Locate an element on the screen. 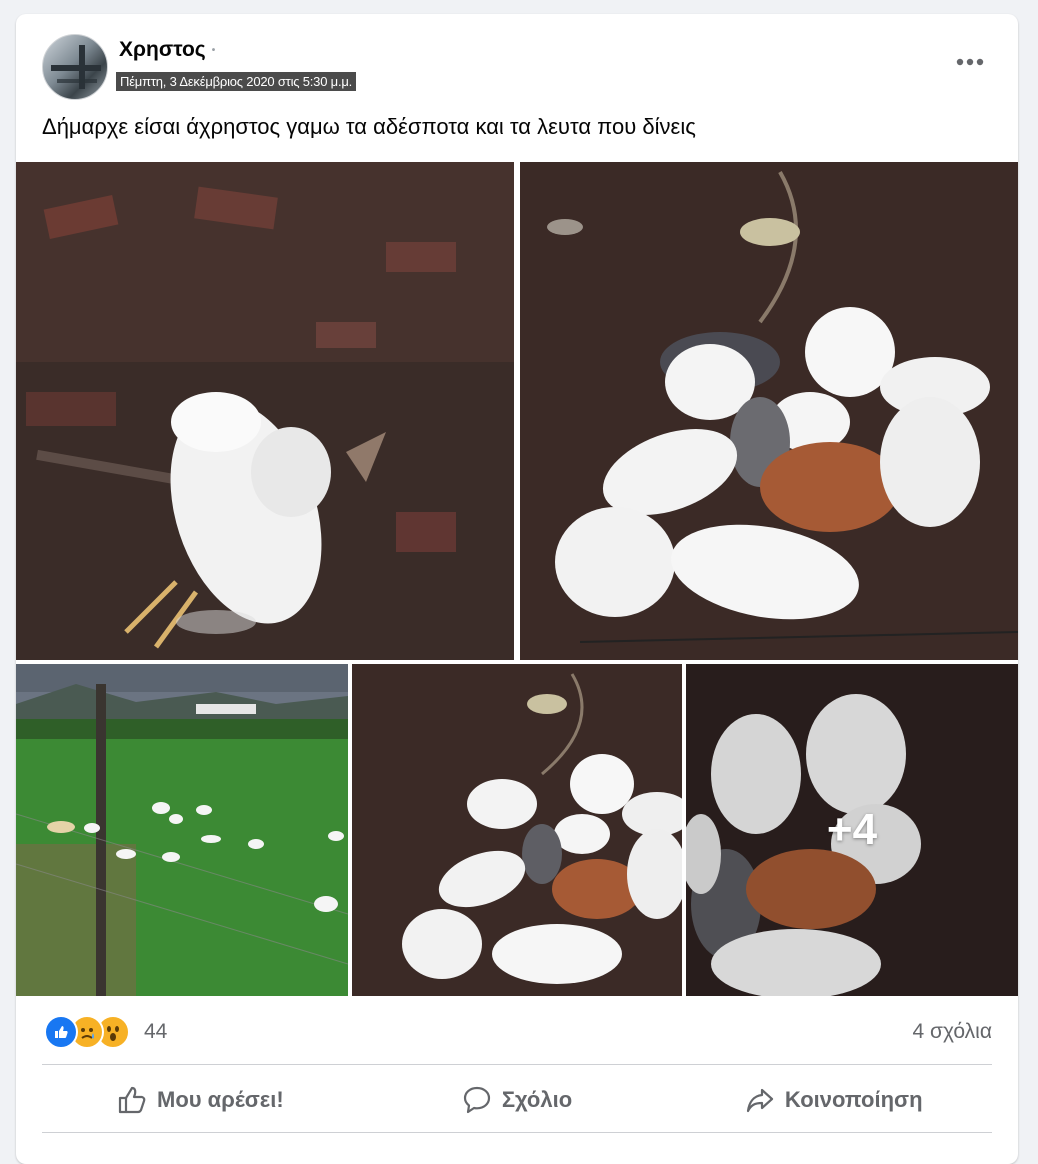 The image size is (1038, 1164). divider-top is located at coordinates (517, 1064).